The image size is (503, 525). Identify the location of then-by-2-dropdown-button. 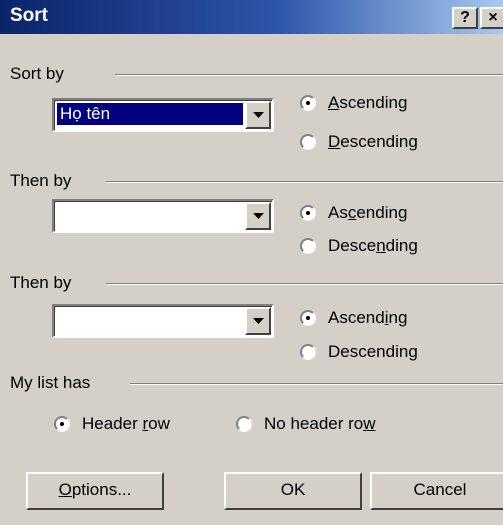
(258, 321).